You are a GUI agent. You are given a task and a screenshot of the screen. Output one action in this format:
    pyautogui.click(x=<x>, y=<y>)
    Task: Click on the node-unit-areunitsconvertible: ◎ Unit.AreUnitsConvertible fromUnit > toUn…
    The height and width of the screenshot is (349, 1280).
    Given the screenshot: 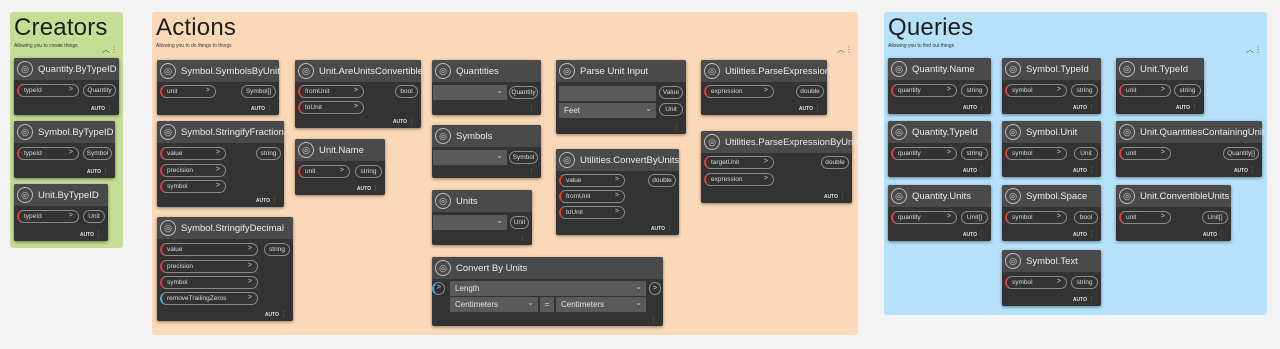 What is the action you would take?
    pyautogui.click(x=359, y=94)
    